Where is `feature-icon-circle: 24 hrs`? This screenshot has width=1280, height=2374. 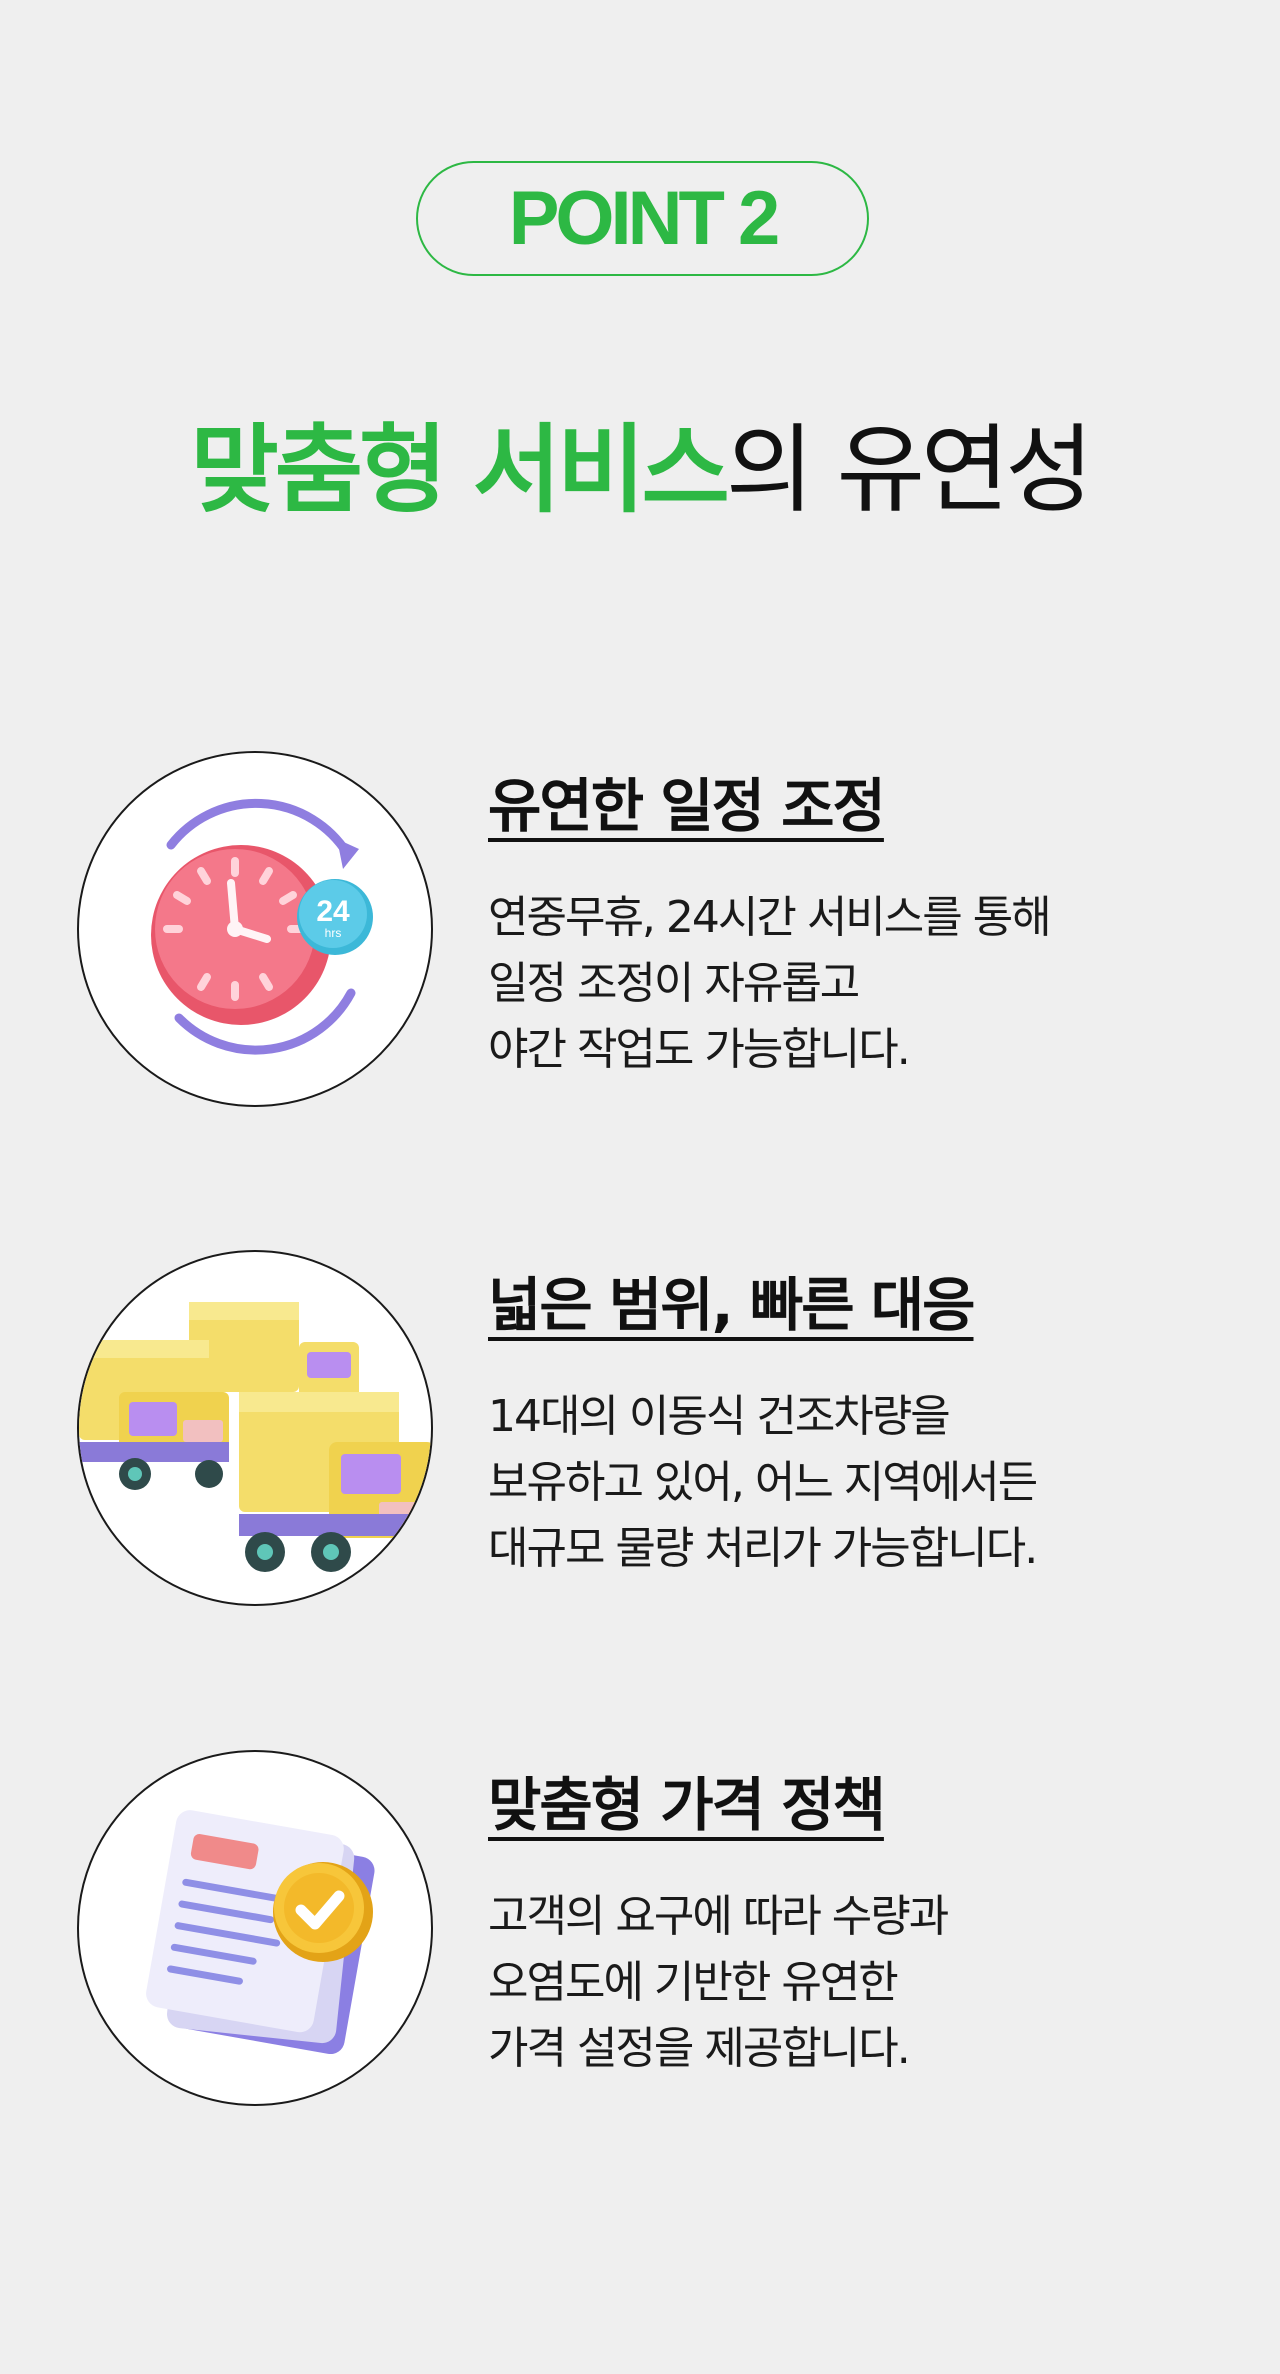
feature-icon-circle: 24 hrs is located at coordinates (255, 929).